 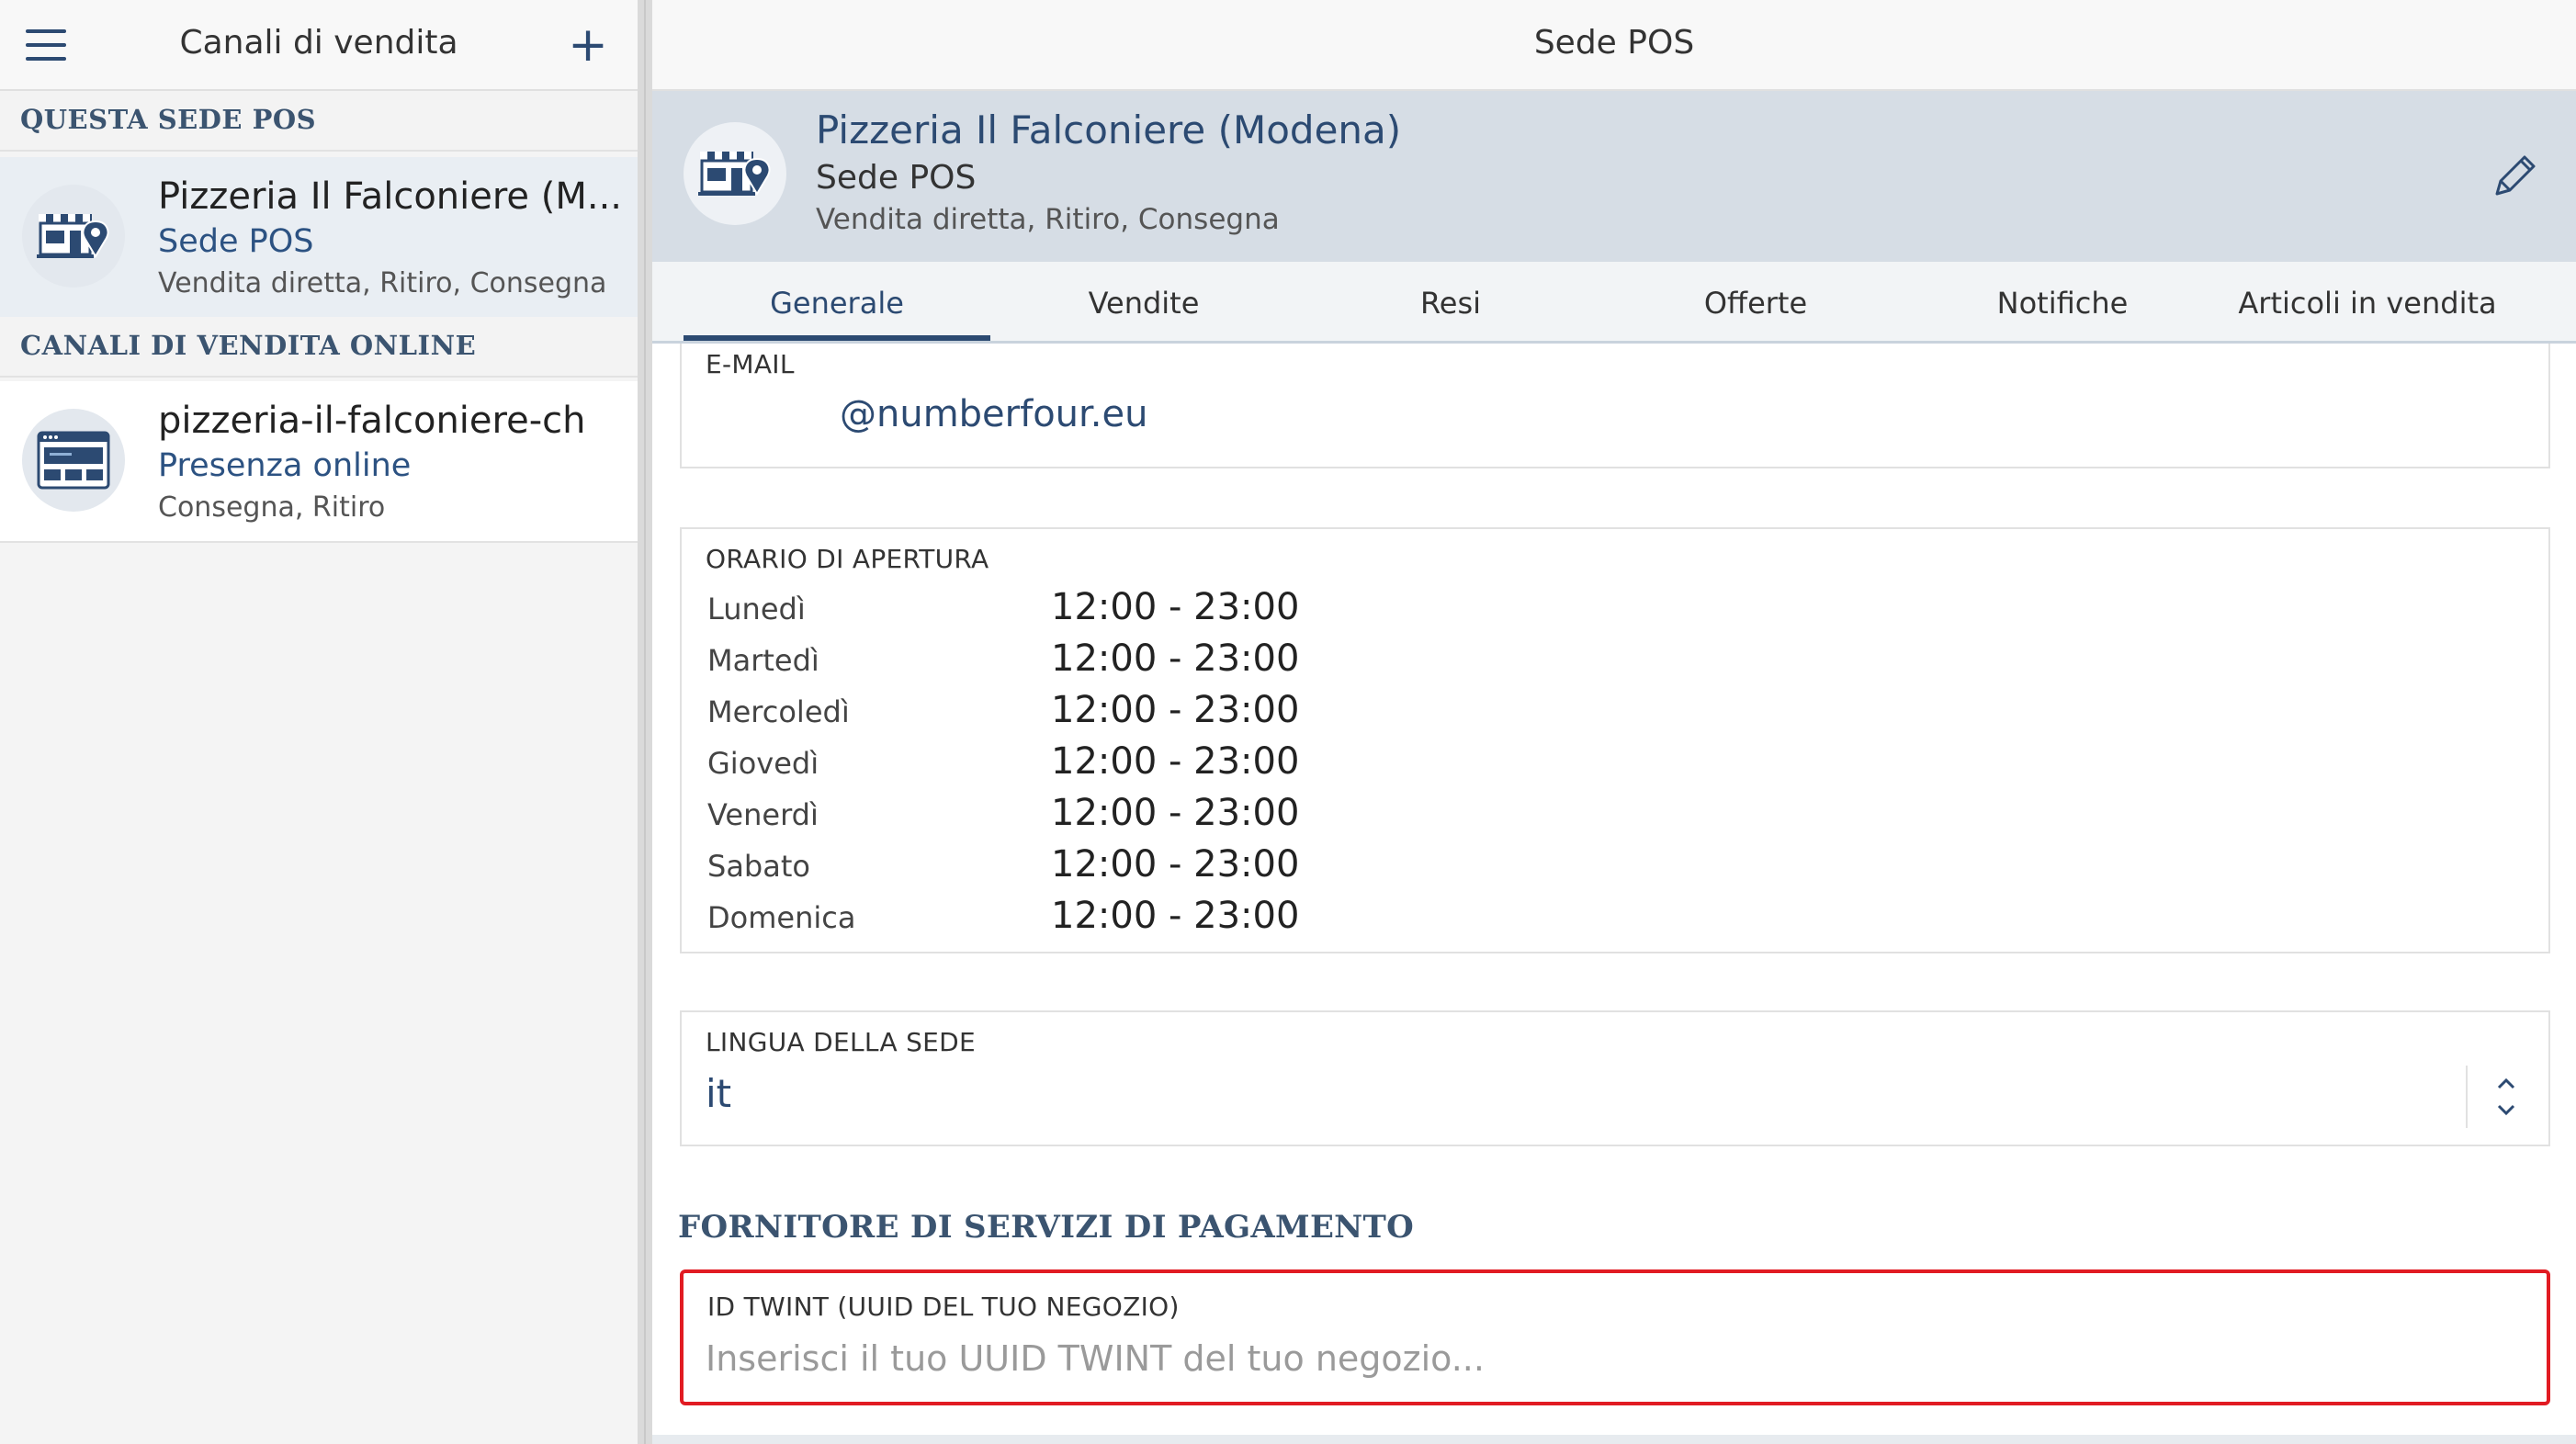 What do you see at coordinates (896, 178) in the screenshot?
I see `location-type: Sede POS` at bounding box center [896, 178].